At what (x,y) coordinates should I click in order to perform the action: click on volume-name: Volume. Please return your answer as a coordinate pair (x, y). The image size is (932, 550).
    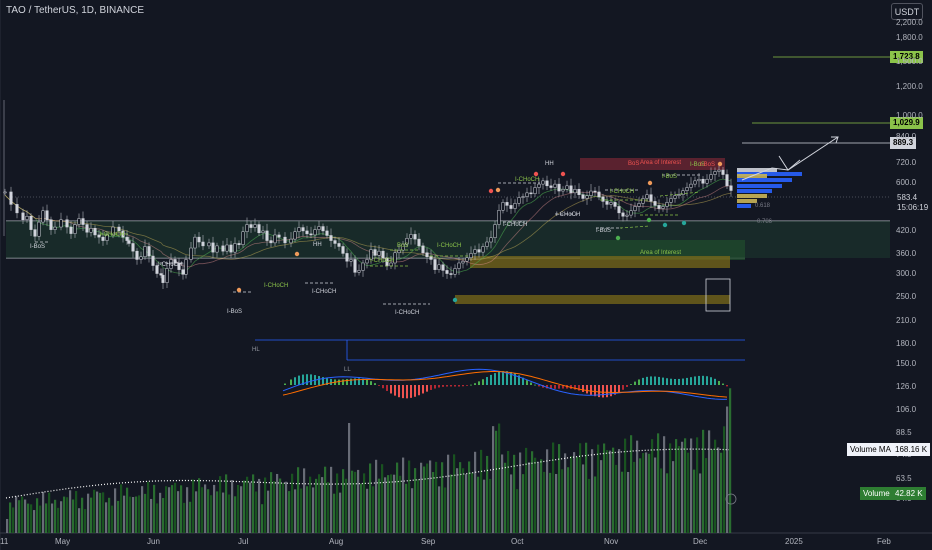
    Looking at the image, I should click on (876, 493).